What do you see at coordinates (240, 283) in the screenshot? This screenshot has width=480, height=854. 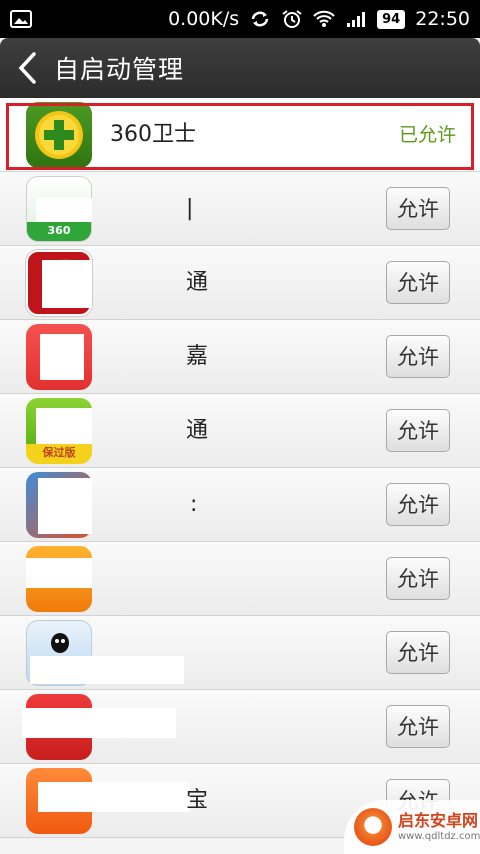 I see `list-item: 通 允许` at bounding box center [240, 283].